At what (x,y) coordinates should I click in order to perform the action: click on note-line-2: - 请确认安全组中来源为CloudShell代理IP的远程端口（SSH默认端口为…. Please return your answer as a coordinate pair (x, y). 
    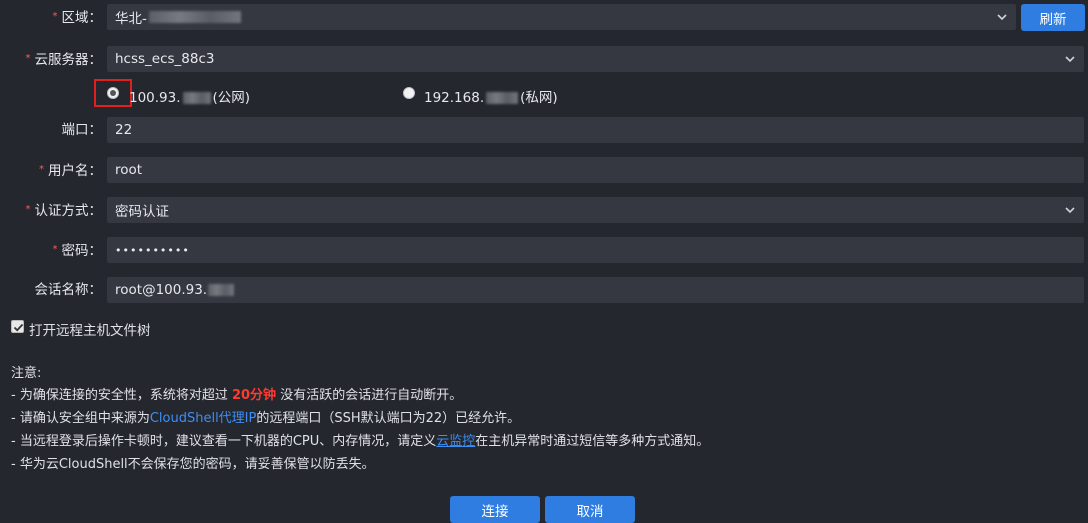
    Looking at the image, I should click on (266, 418).